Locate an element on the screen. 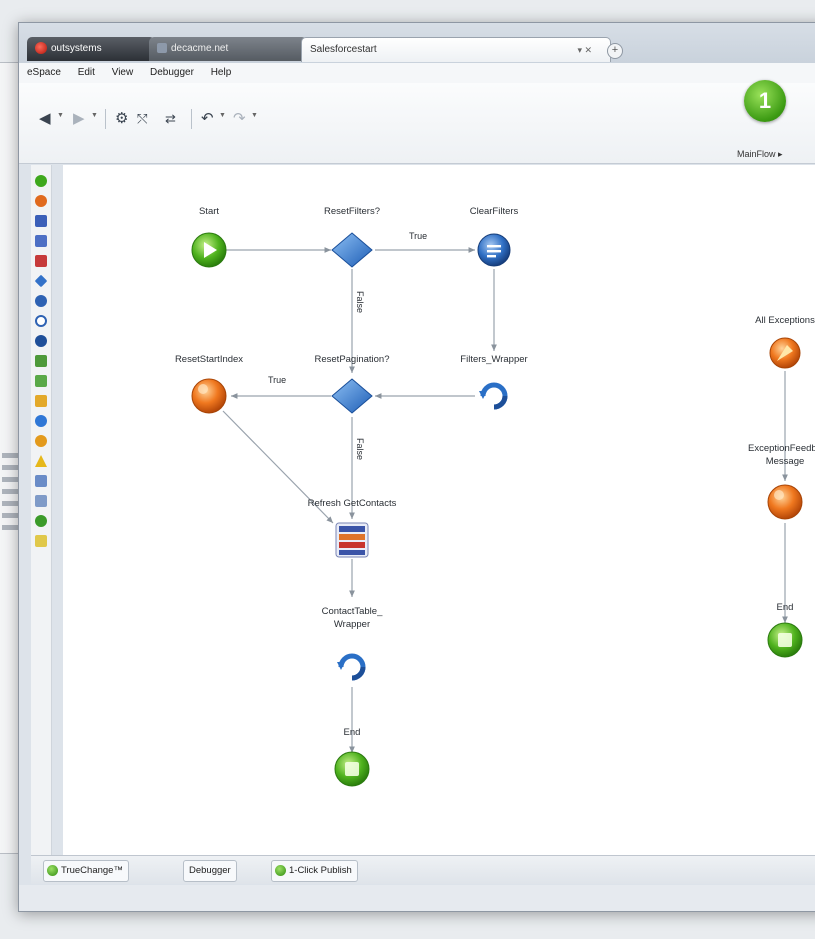 The image size is (815, 939). node-reset-start-index: ResetStartIndex is located at coordinates (209, 384).